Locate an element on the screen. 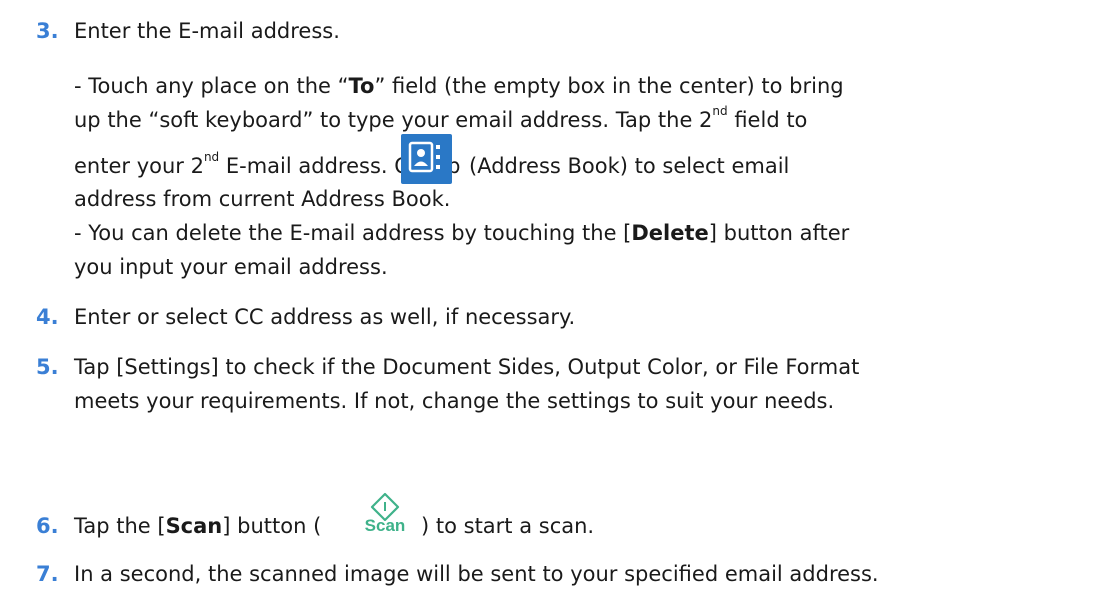 Image resolution: width=1117 pixels, height=610 pixels. step-number-3: 3. is located at coordinates (47, 31).